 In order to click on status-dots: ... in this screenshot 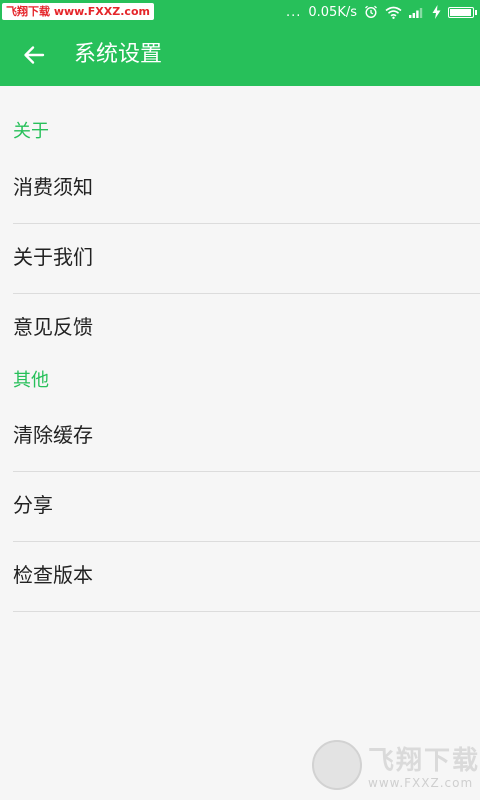, I will do `click(293, 12)`.